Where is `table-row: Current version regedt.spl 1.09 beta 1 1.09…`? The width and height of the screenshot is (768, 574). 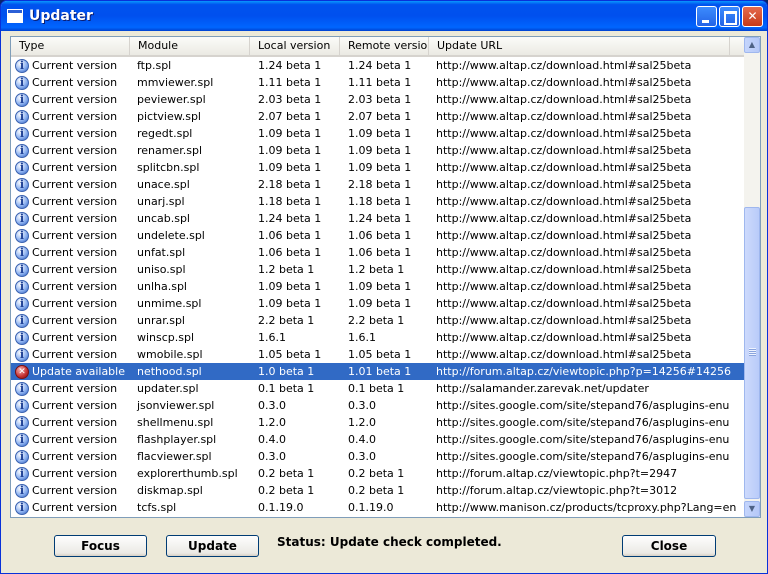 table-row: Current version regedt.spl 1.09 beta 1 1.09… is located at coordinates (377, 133).